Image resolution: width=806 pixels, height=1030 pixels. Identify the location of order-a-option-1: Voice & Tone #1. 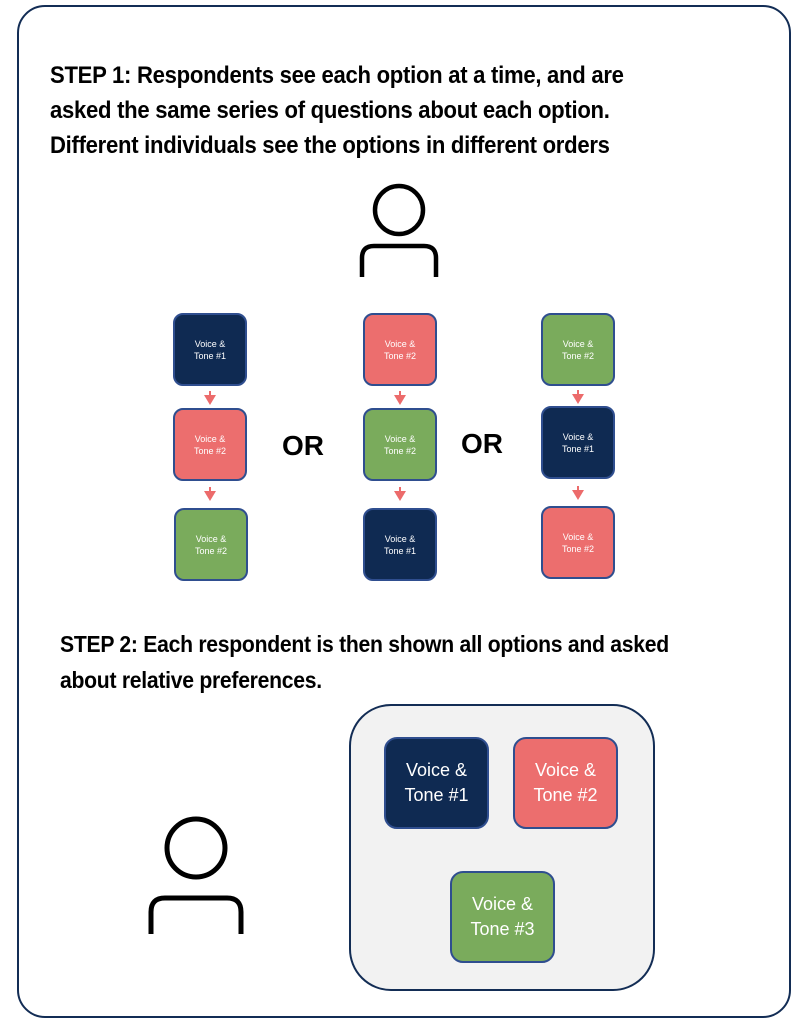
(210, 349).